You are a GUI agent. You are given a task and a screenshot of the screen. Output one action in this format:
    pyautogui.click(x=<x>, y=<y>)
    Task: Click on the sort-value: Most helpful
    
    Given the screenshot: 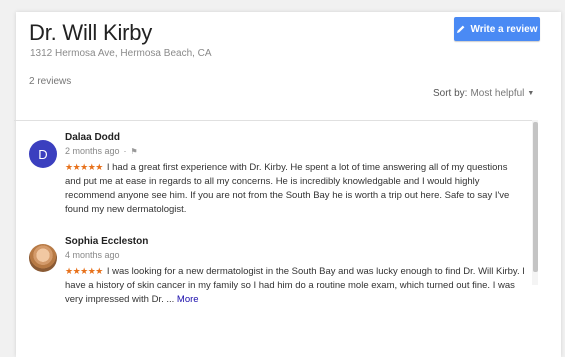 What is the action you would take?
    pyautogui.click(x=497, y=93)
    